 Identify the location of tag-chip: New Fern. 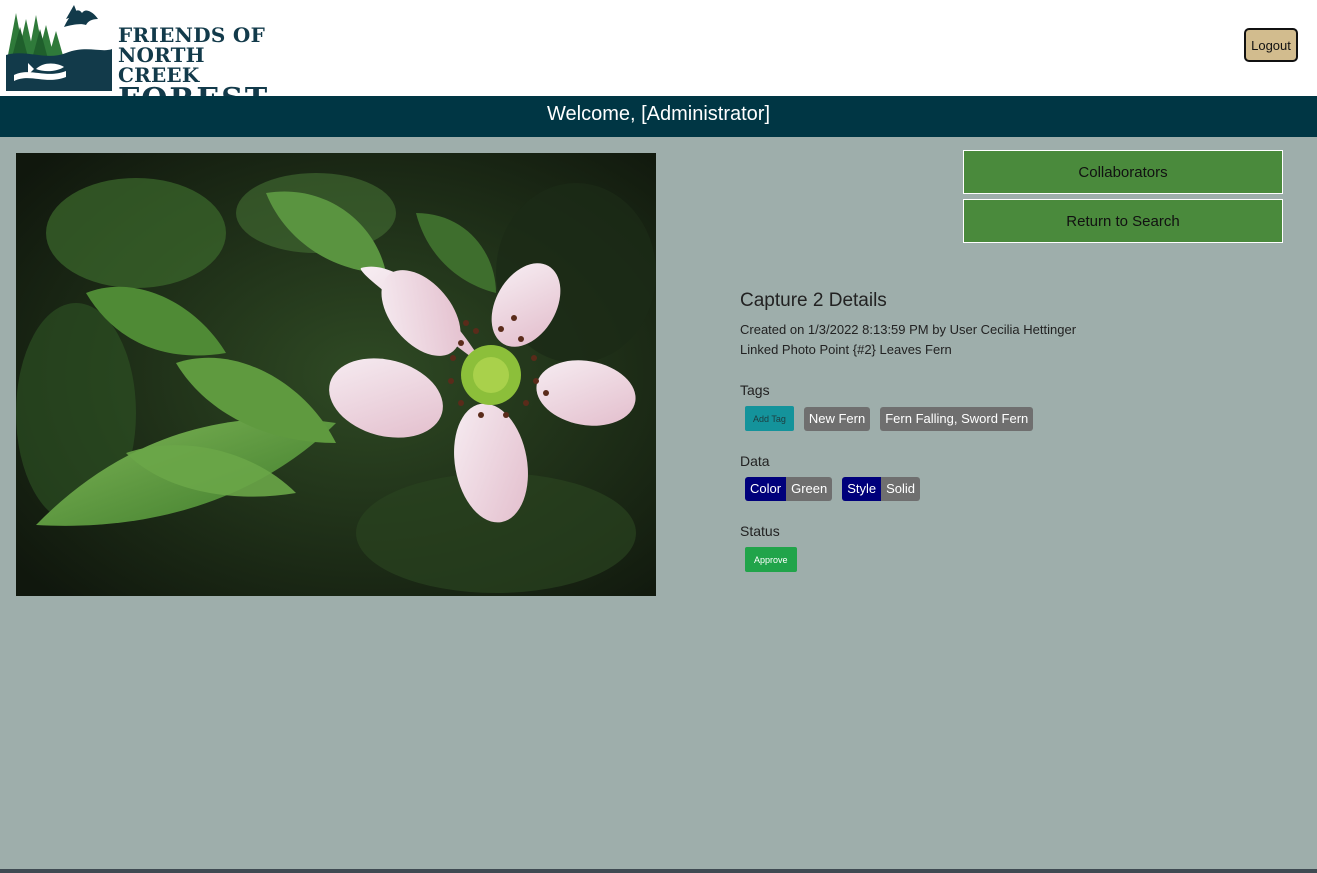
(837, 418).